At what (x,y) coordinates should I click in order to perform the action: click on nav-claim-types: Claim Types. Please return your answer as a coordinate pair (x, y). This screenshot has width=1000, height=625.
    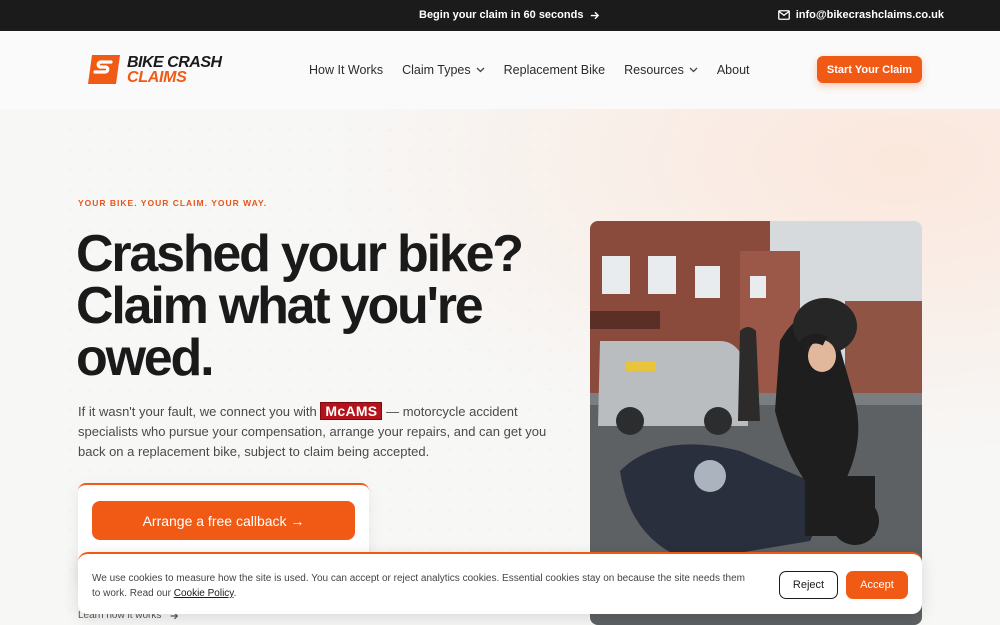
    Looking at the image, I should click on (443, 70).